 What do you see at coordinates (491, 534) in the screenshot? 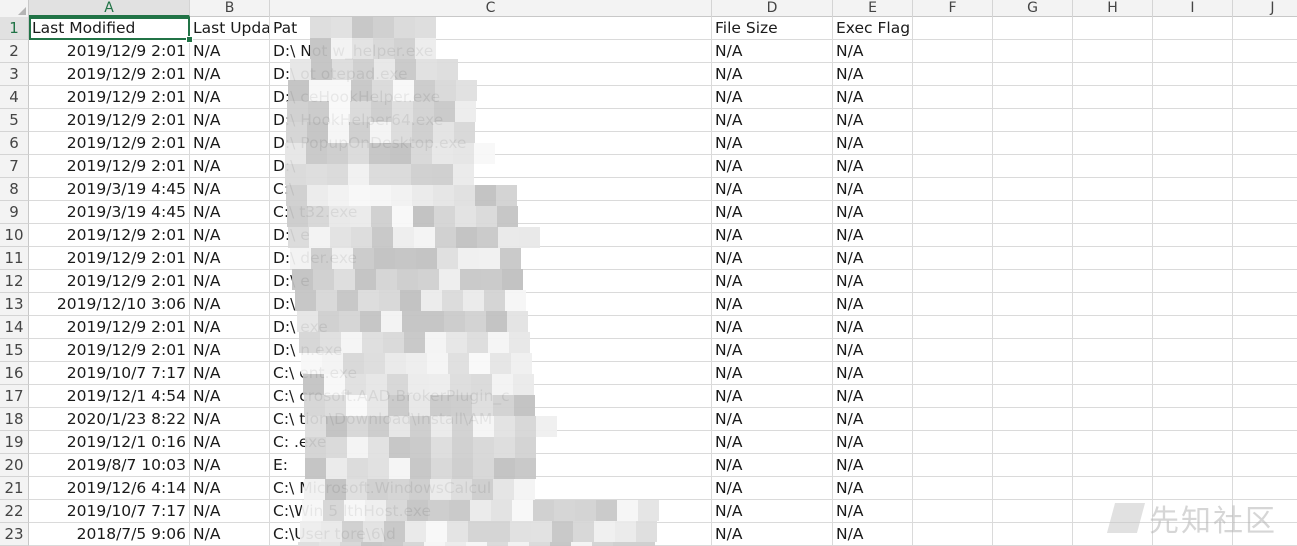
I see `cell-c: C:\User tore\6\d` at bounding box center [491, 534].